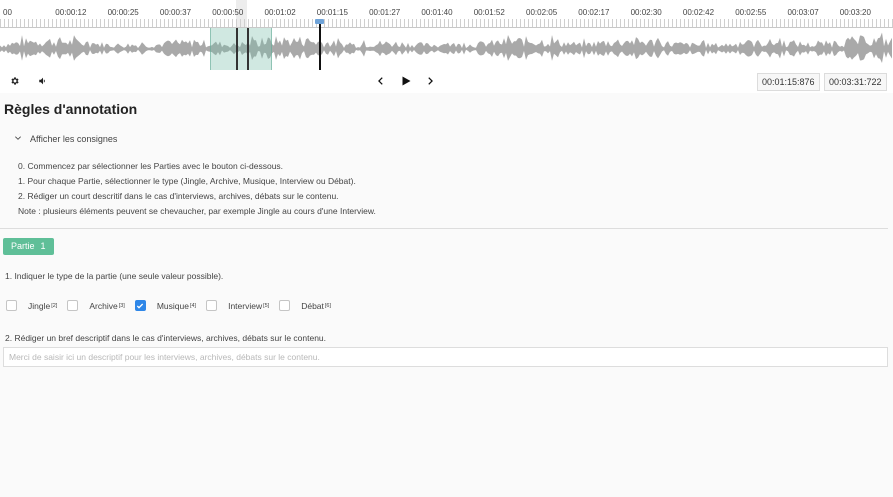  What do you see at coordinates (444, 228) in the screenshot?
I see `divider` at bounding box center [444, 228].